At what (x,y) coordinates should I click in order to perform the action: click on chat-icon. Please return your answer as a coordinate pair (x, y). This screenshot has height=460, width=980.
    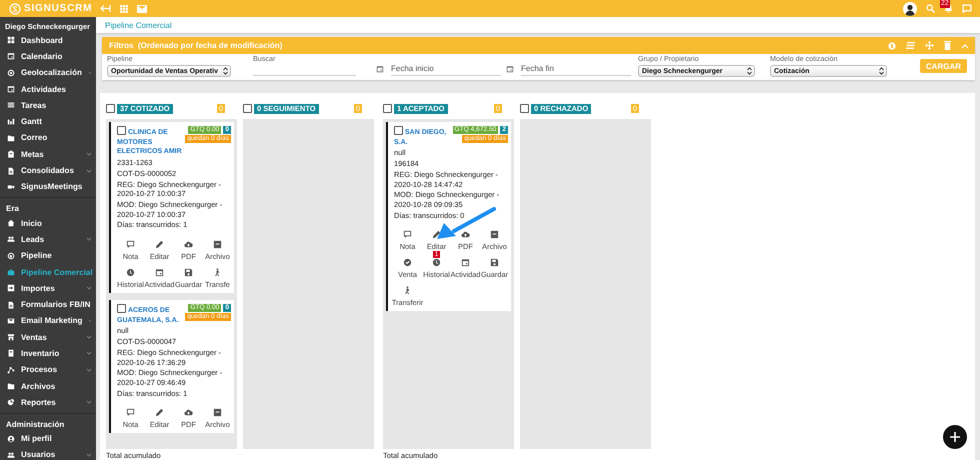
    Looking at the image, I should click on (967, 9).